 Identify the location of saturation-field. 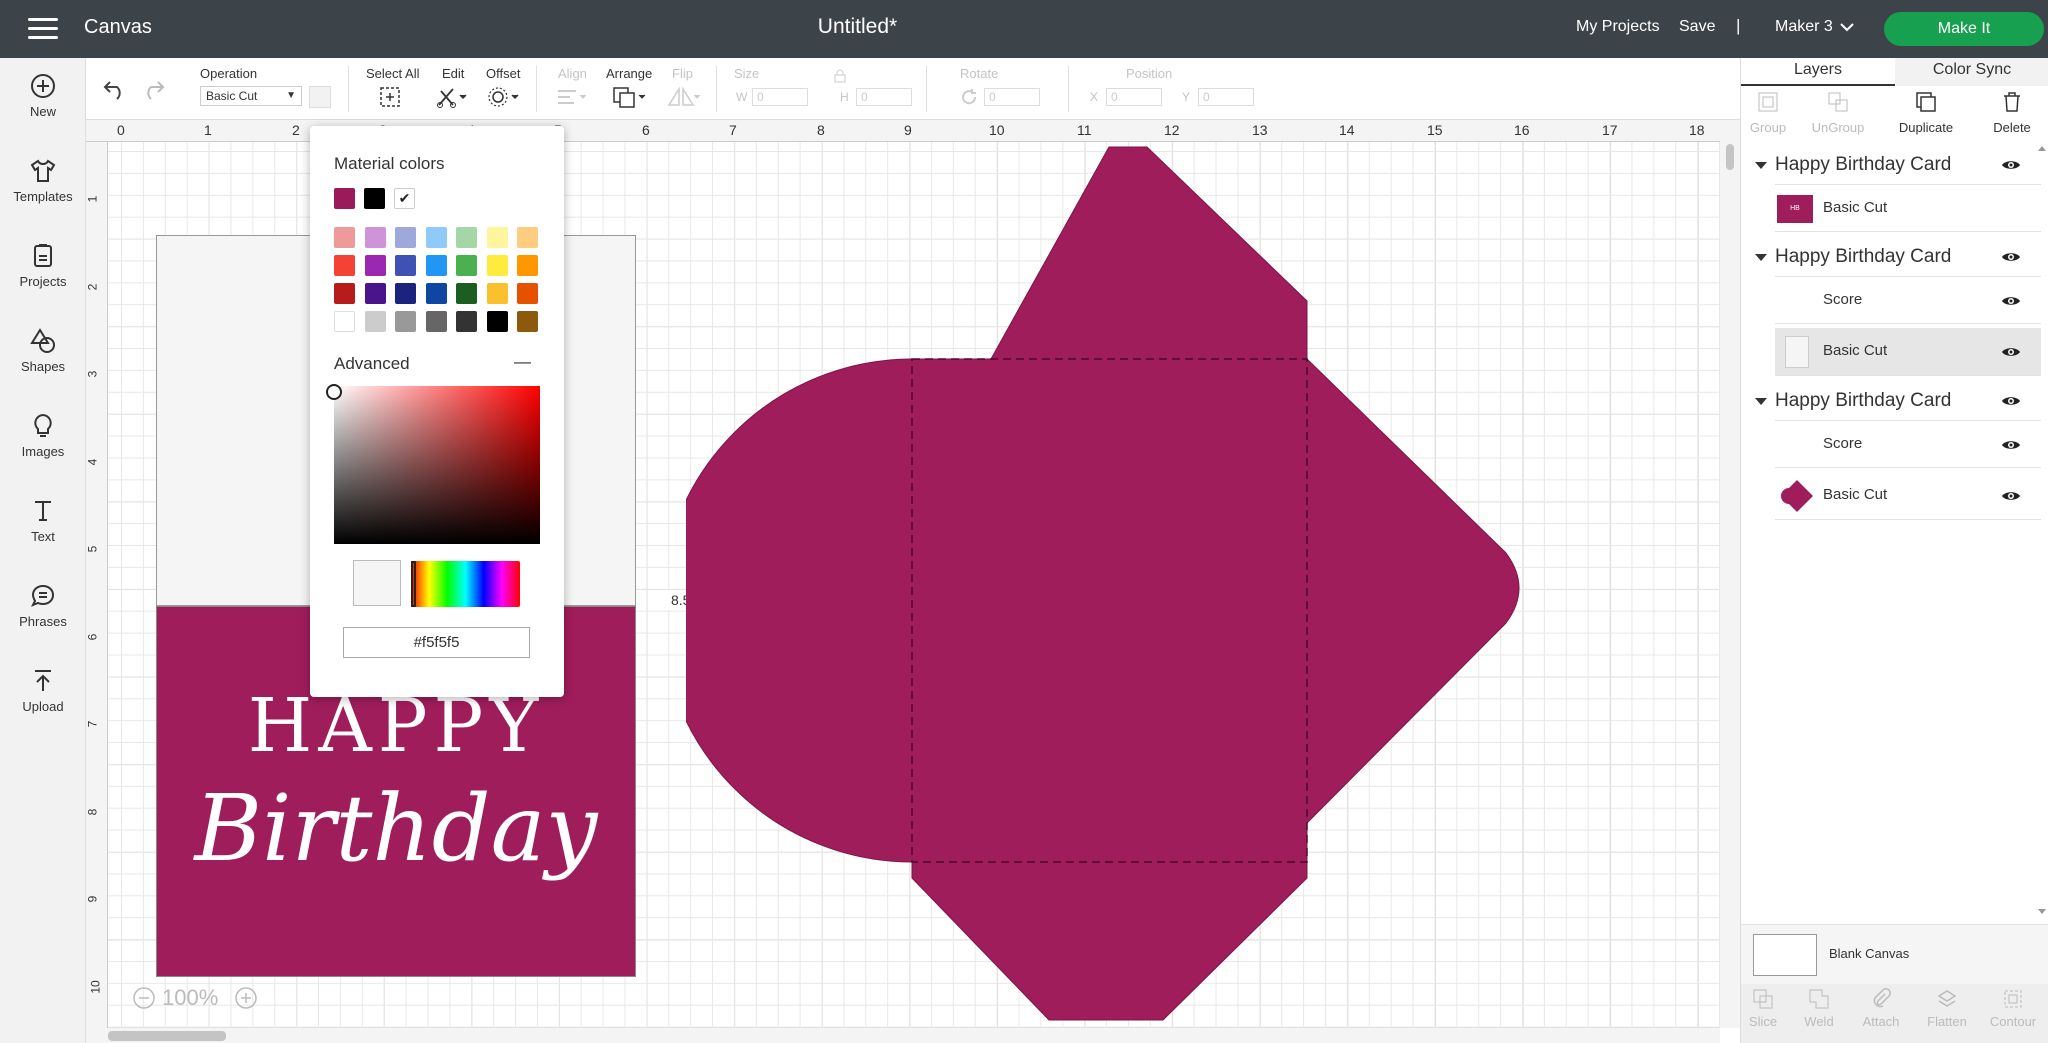
(433, 464).